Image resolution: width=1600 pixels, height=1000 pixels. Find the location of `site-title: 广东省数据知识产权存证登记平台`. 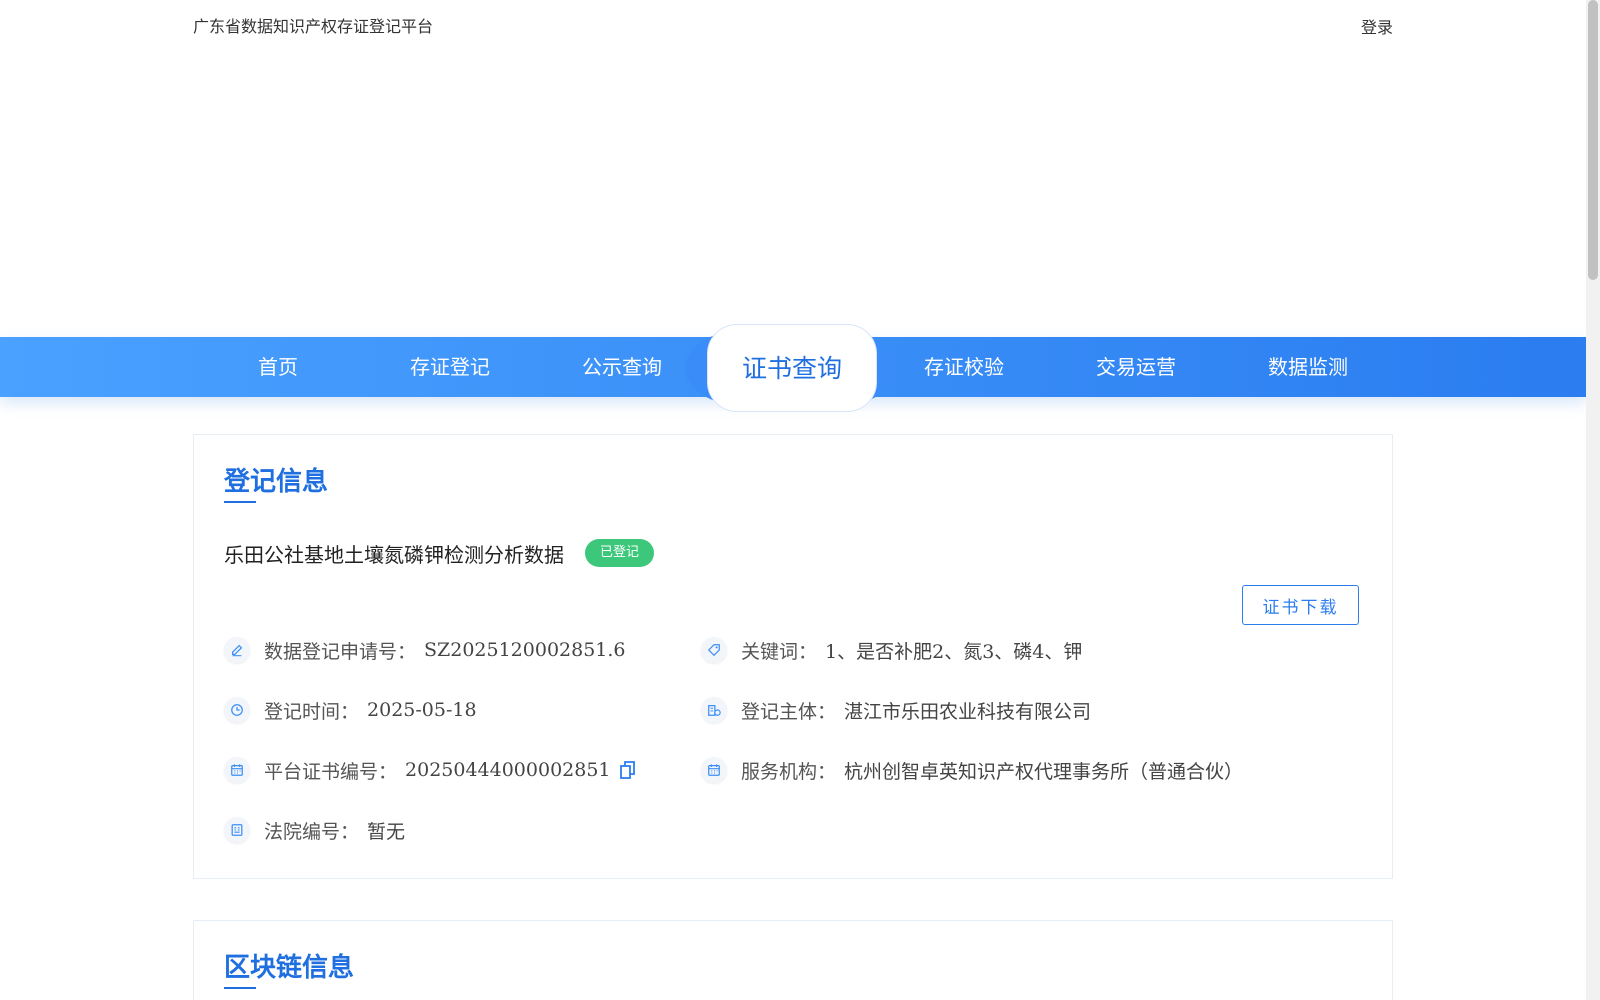

site-title: 广东省数据知识产权存证登记平台 is located at coordinates (313, 26).